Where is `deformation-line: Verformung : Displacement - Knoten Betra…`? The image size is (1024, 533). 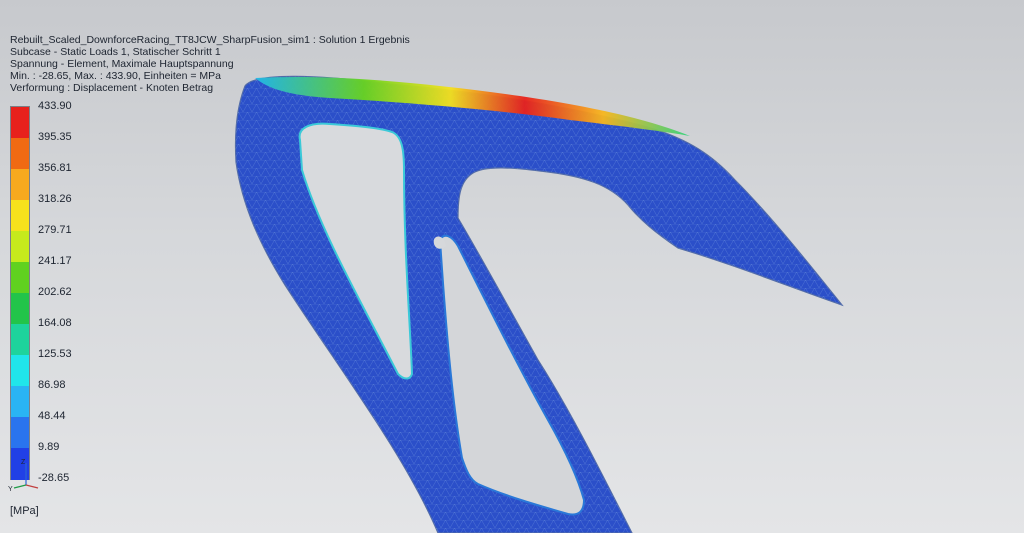 deformation-line: Verformung : Displacement - Knoten Betra… is located at coordinates (112, 88).